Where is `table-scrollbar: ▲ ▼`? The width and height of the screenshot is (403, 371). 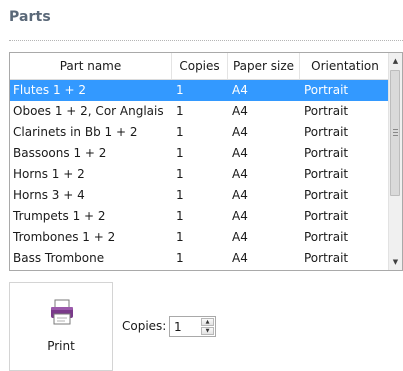
table-scrollbar: ▲ ▼ is located at coordinates (395, 161).